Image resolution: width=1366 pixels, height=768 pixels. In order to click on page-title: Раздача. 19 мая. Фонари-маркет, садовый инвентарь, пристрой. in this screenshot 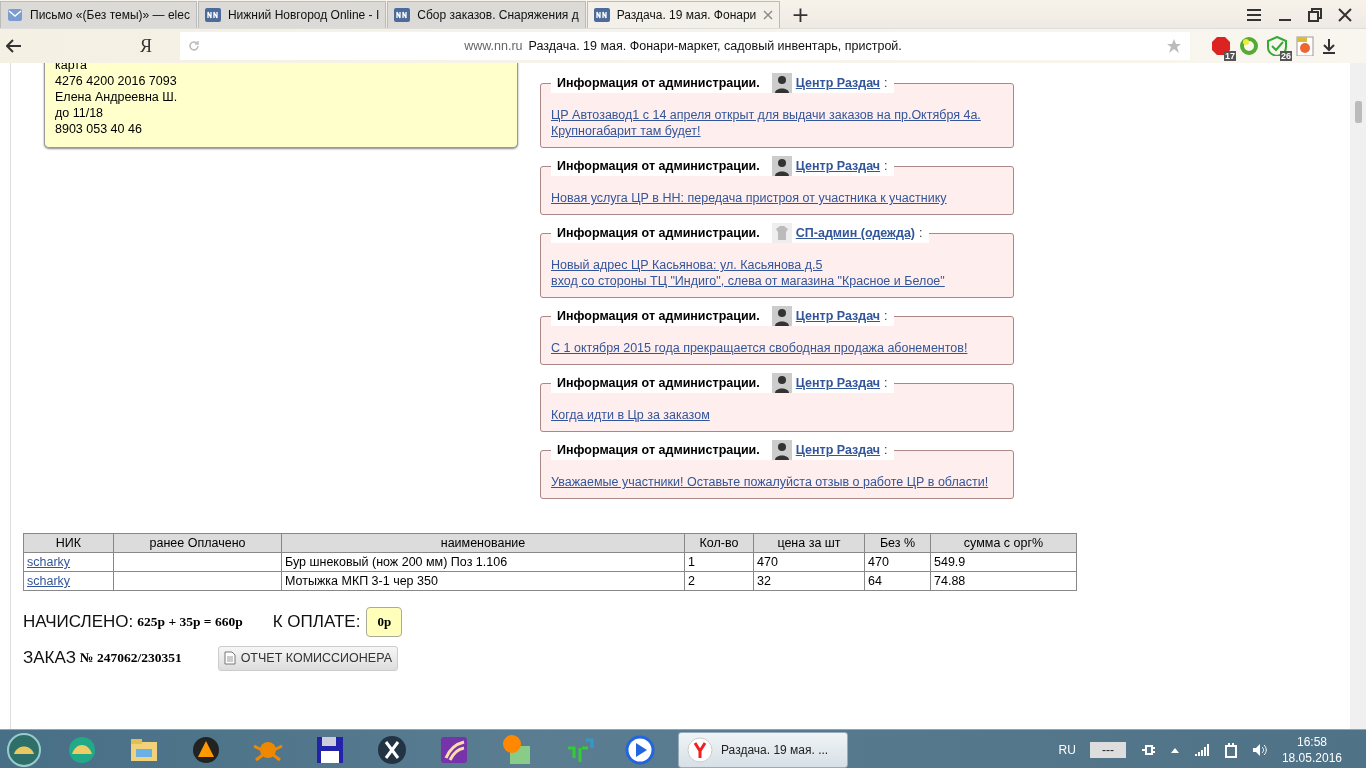, I will do `click(715, 46)`.